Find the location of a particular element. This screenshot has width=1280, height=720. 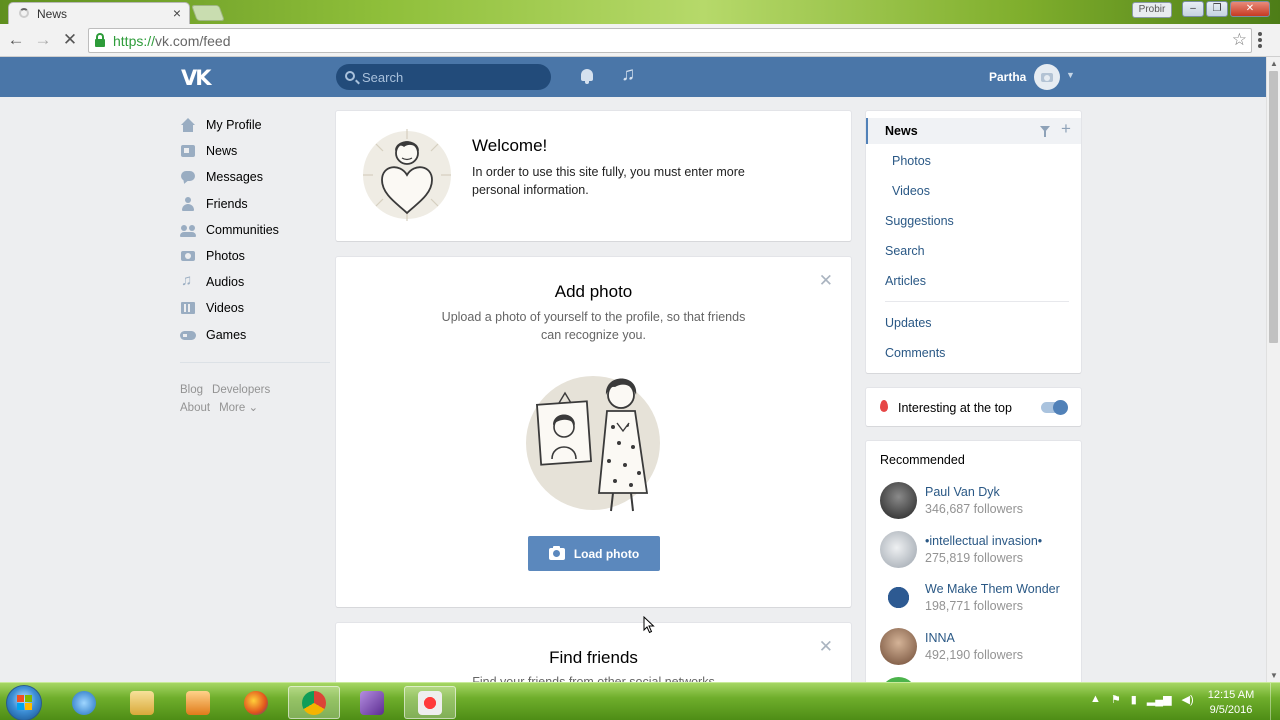

filter-item-articles: Articles is located at coordinates (905, 281).